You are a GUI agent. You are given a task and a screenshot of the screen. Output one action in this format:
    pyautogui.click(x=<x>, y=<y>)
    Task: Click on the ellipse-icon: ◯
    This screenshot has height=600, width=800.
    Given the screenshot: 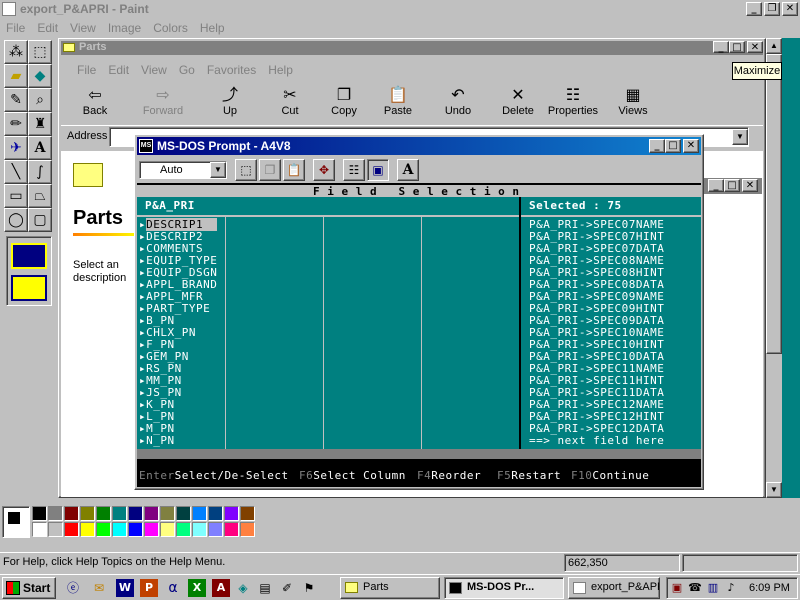 What is the action you would take?
    pyautogui.click(x=16, y=220)
    